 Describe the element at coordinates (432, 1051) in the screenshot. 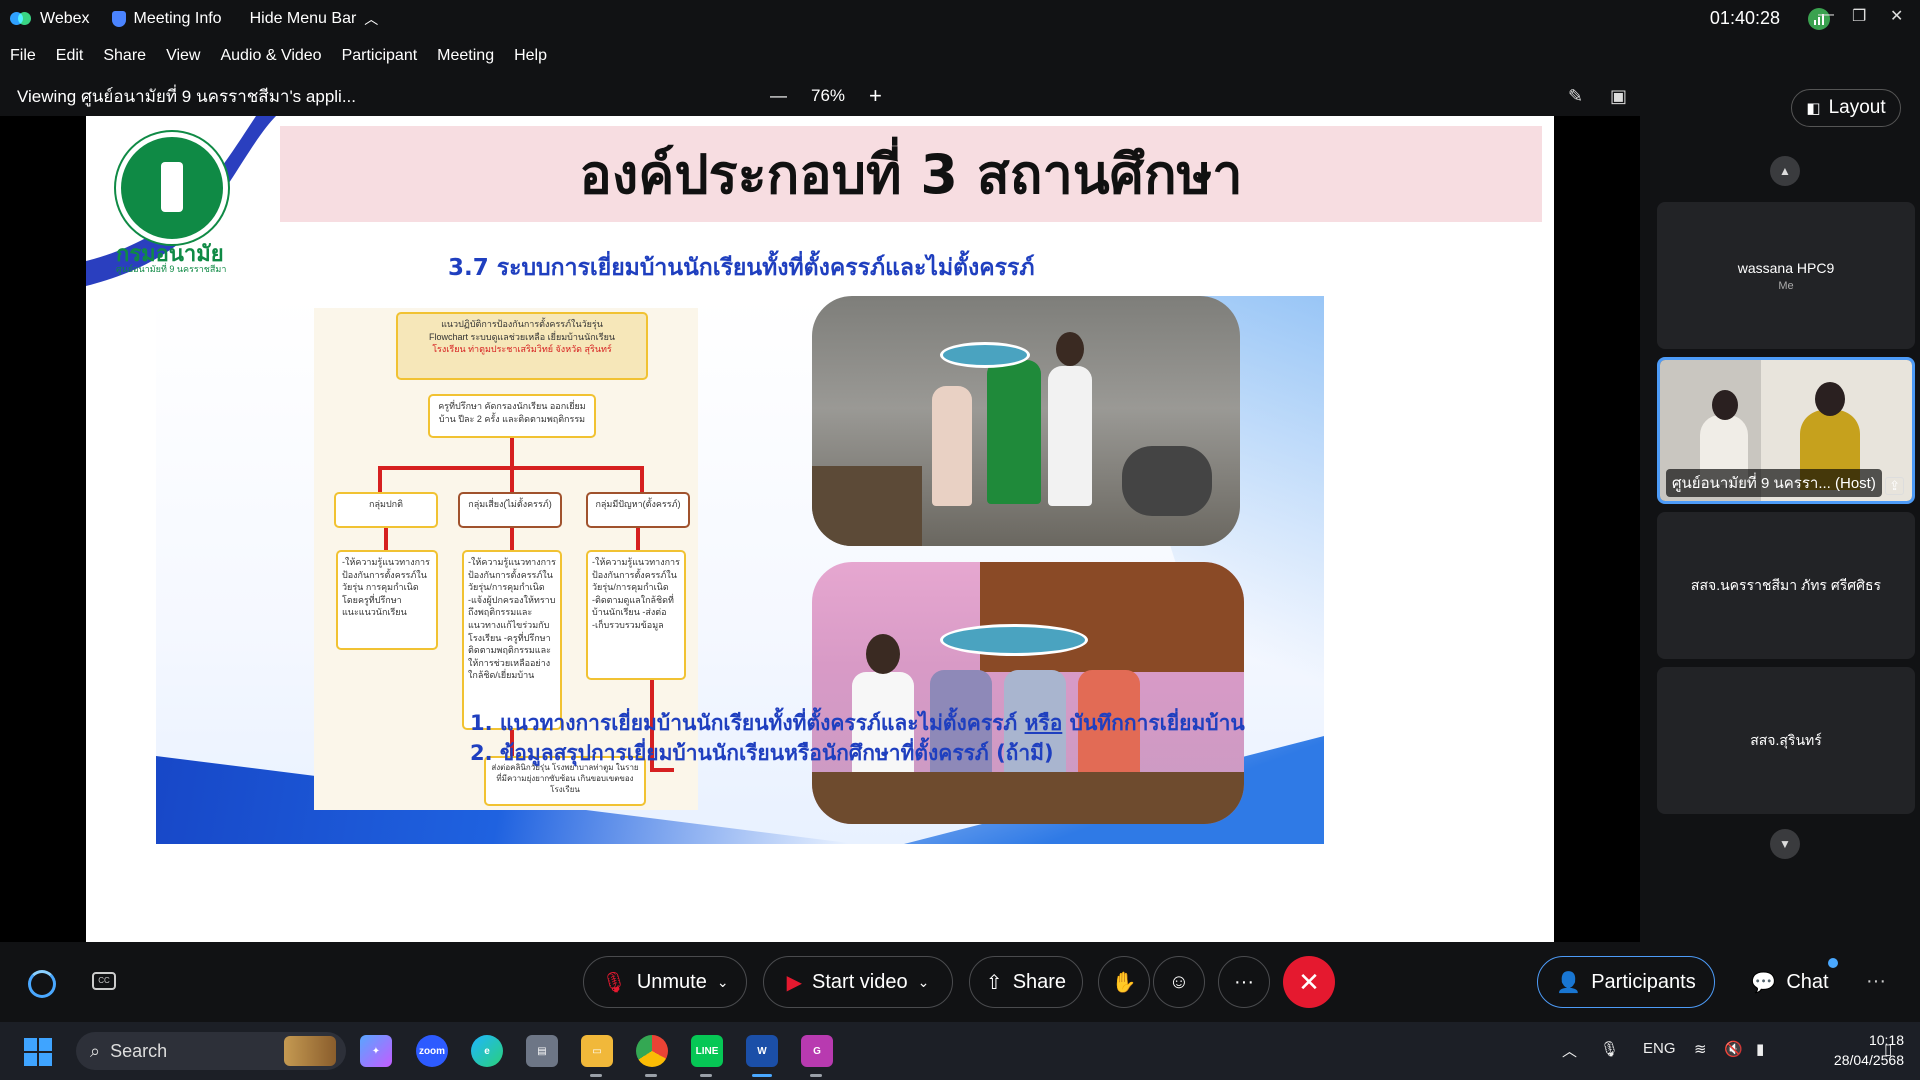

I see `zoom-app-icon: zoom` at that location.